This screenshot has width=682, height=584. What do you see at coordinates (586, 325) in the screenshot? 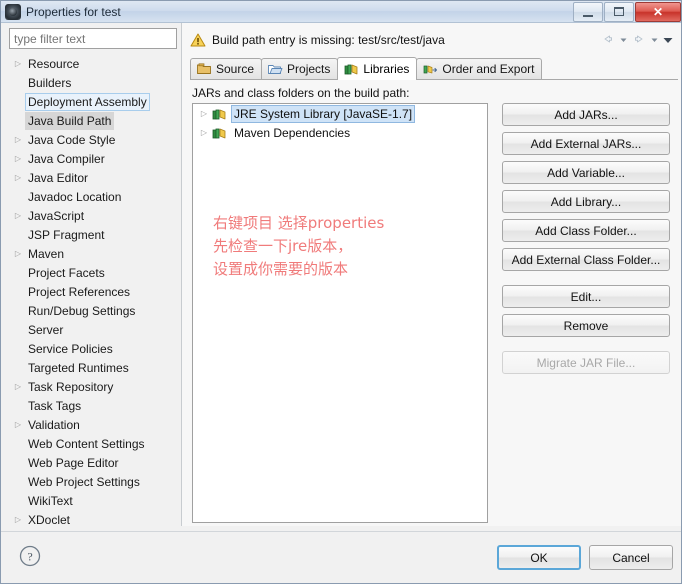
I see `remove-button: Remove` at bounding box center [586, 325].